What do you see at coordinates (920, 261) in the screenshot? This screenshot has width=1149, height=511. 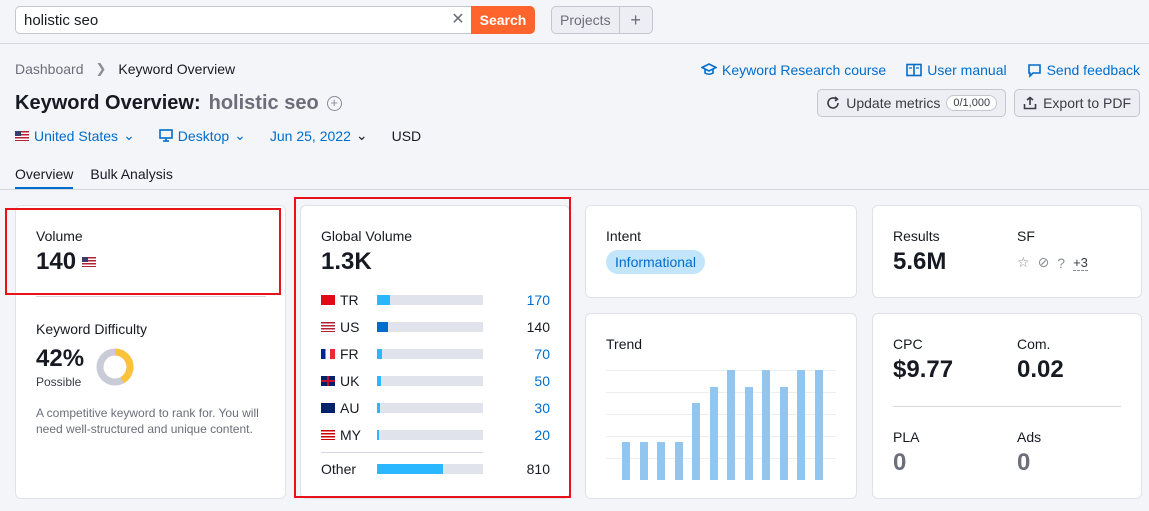 I see `results-value: 5.6M` at bounding box center [920, 261].